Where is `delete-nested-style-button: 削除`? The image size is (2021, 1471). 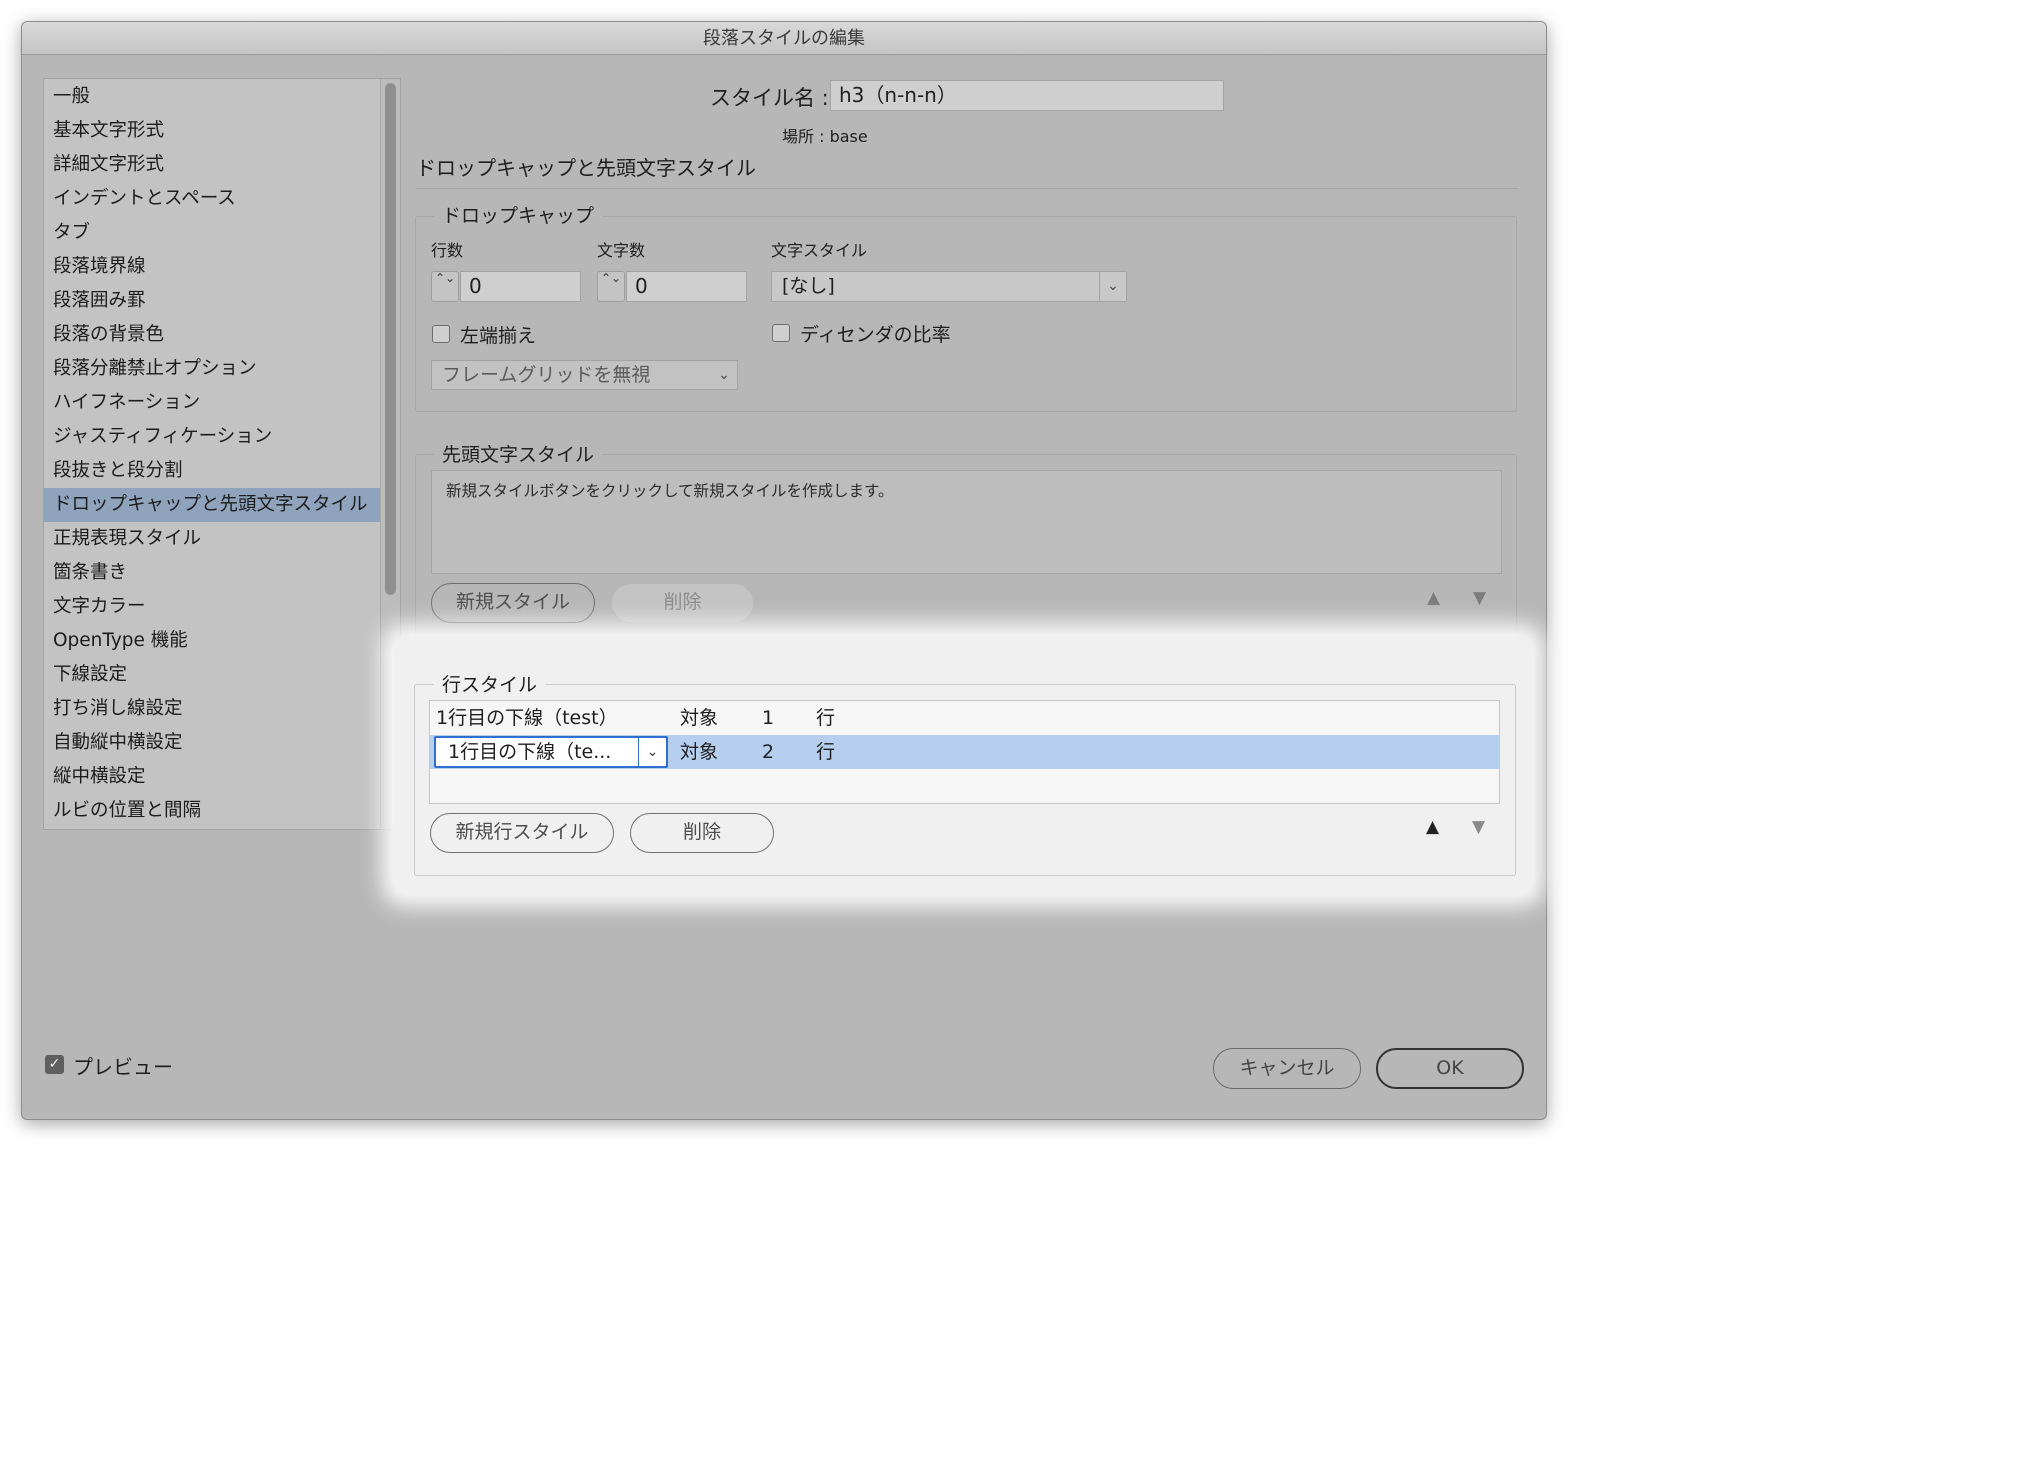
delete-nested-style-button: 削除 is located at coordinates (682, 603).